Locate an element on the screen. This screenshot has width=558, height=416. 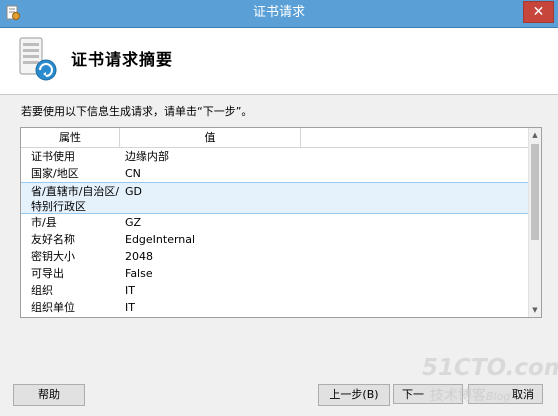
help-button: 帮助 is located at coordinates (49, 395).